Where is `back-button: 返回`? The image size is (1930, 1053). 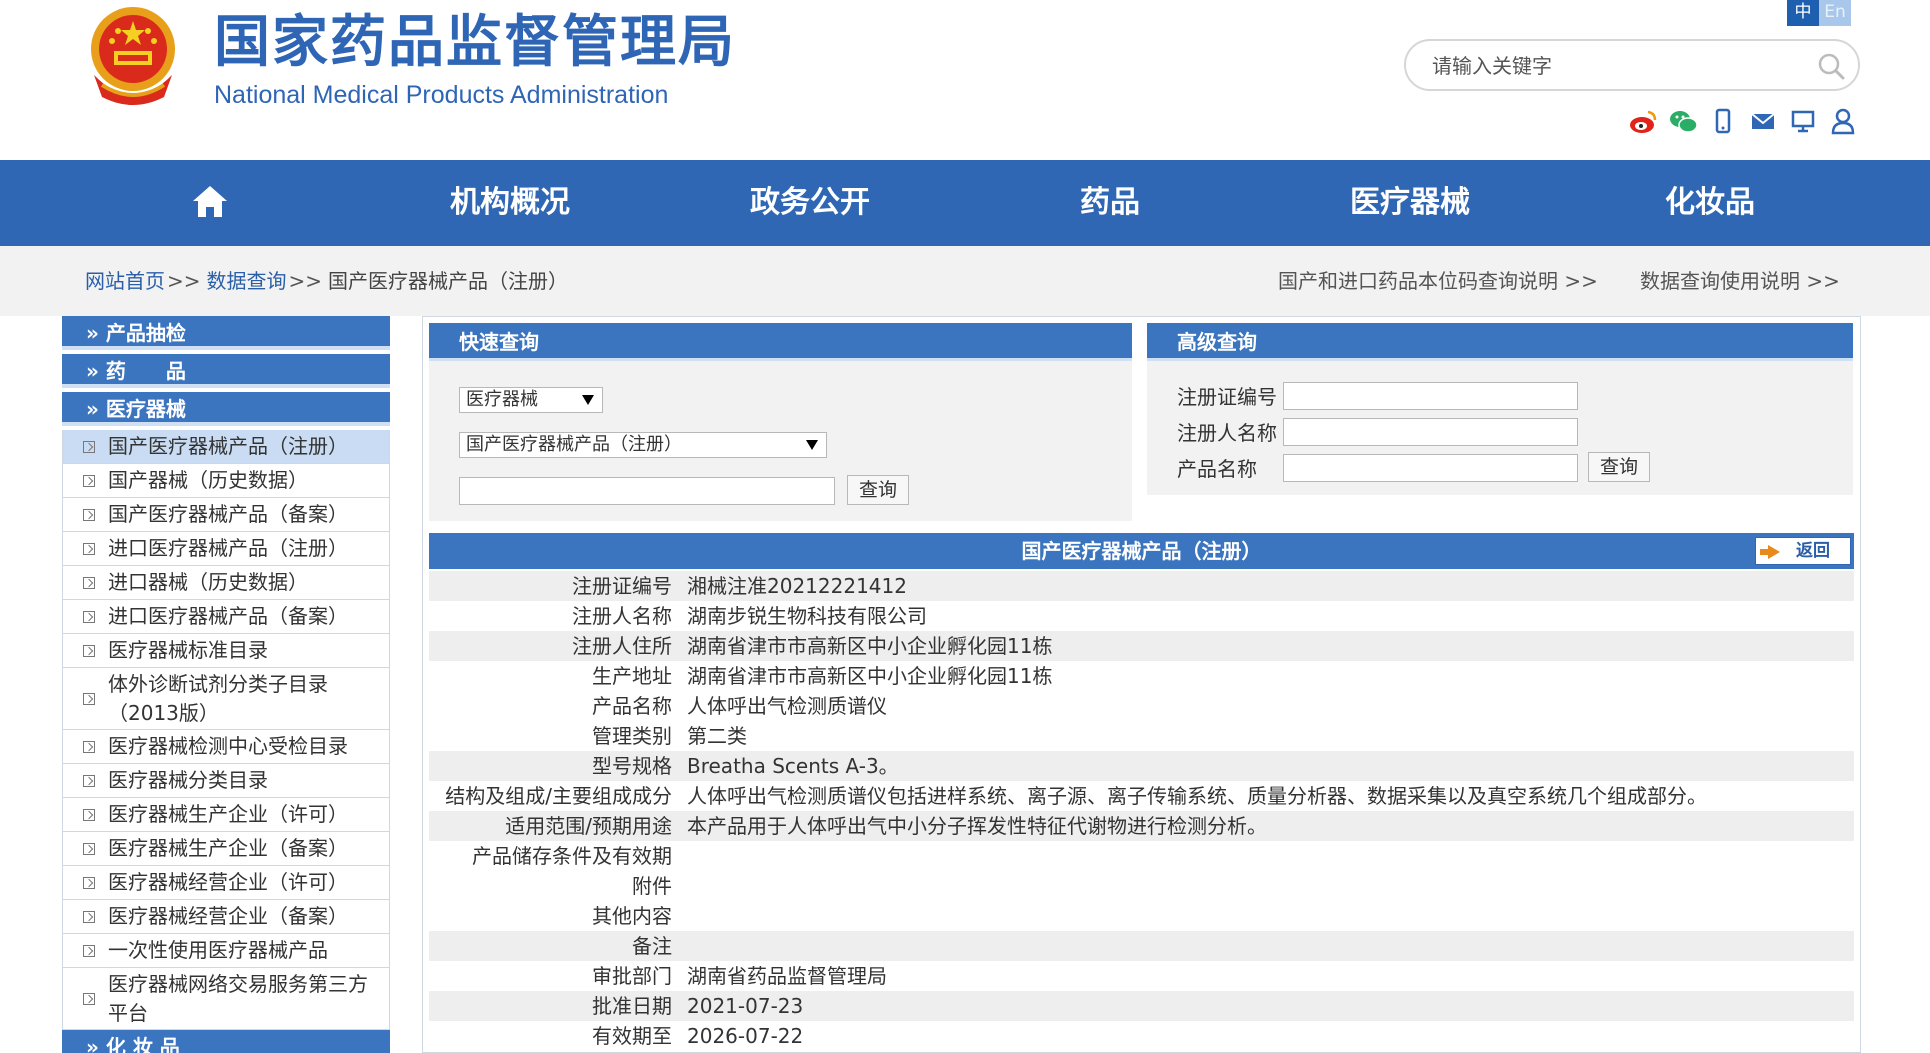 back-button: 返回 is located at coordinates (1803, 551).